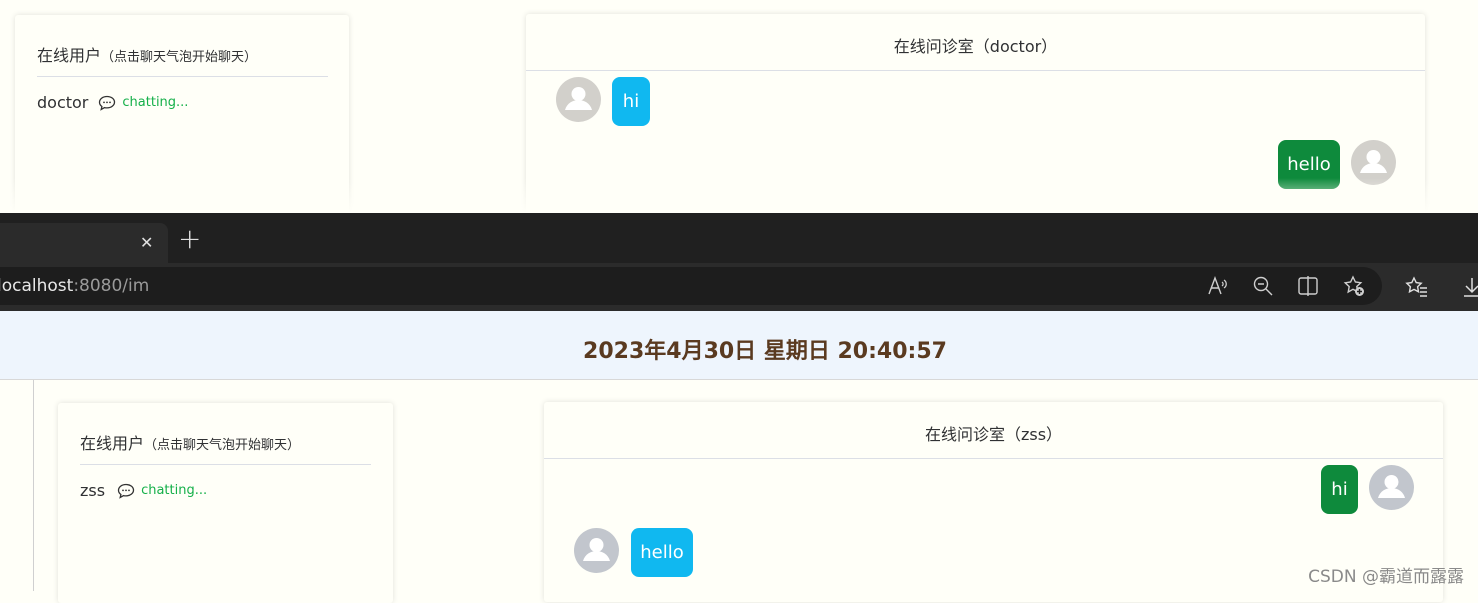 This screenshot has height=603, width=1478. I want to click on chat-room-title: 在线问诊室（doctor）, so click(975, 46).